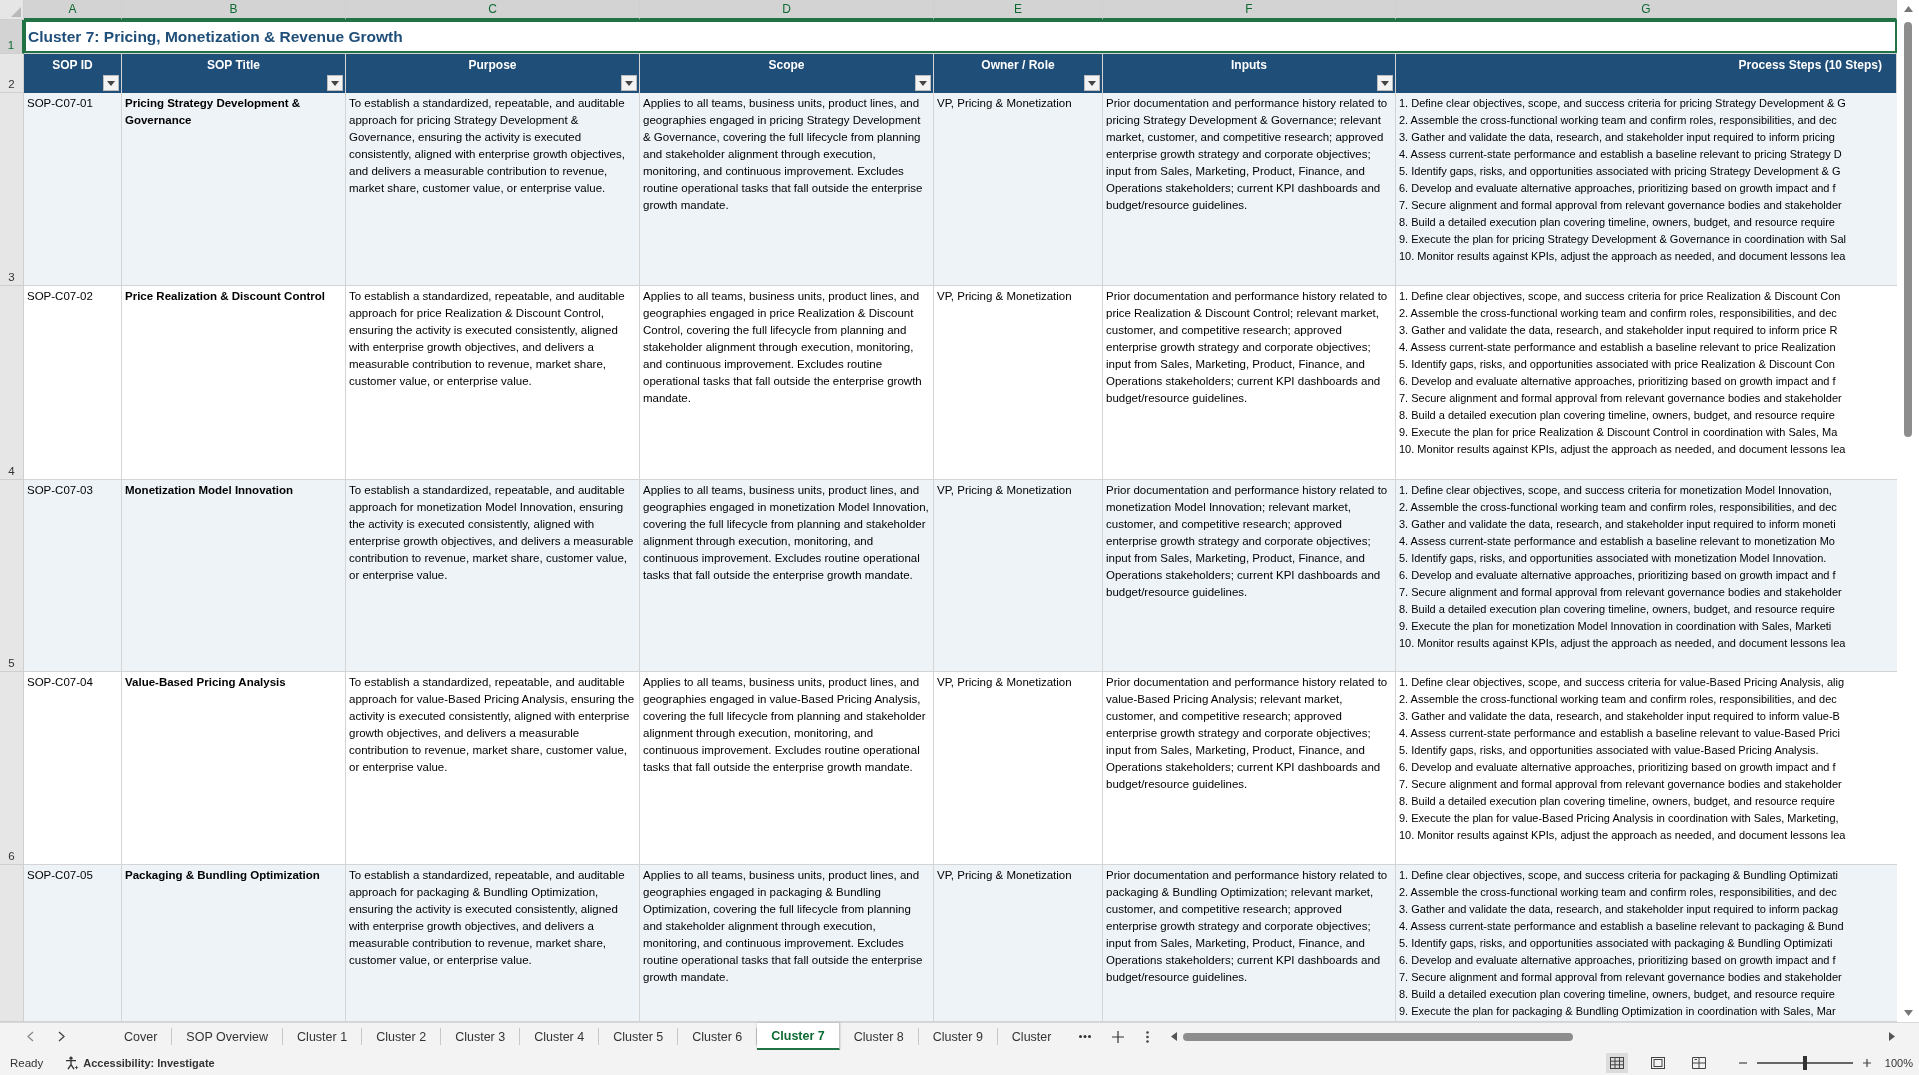 The height and width of the screenshot is (1075, 1919). What do you see at coordinates (402, 1036) in the screenshot?
I see `sheet-tab: Cluster 2` at bounding box center [402, 1036].